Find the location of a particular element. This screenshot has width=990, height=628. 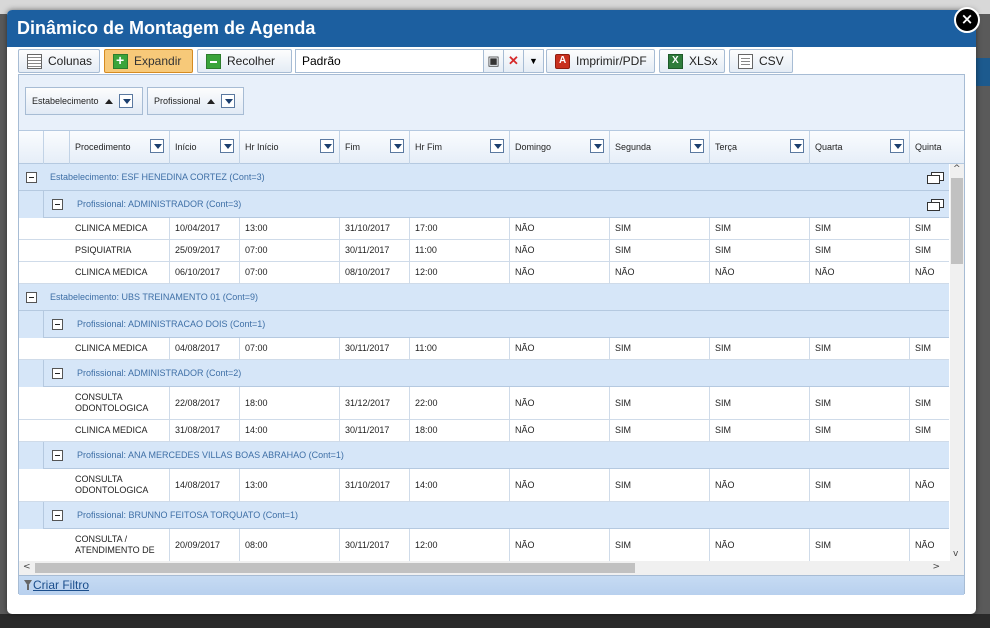

layout-value: Padrão is located at coordinates (321, 61).